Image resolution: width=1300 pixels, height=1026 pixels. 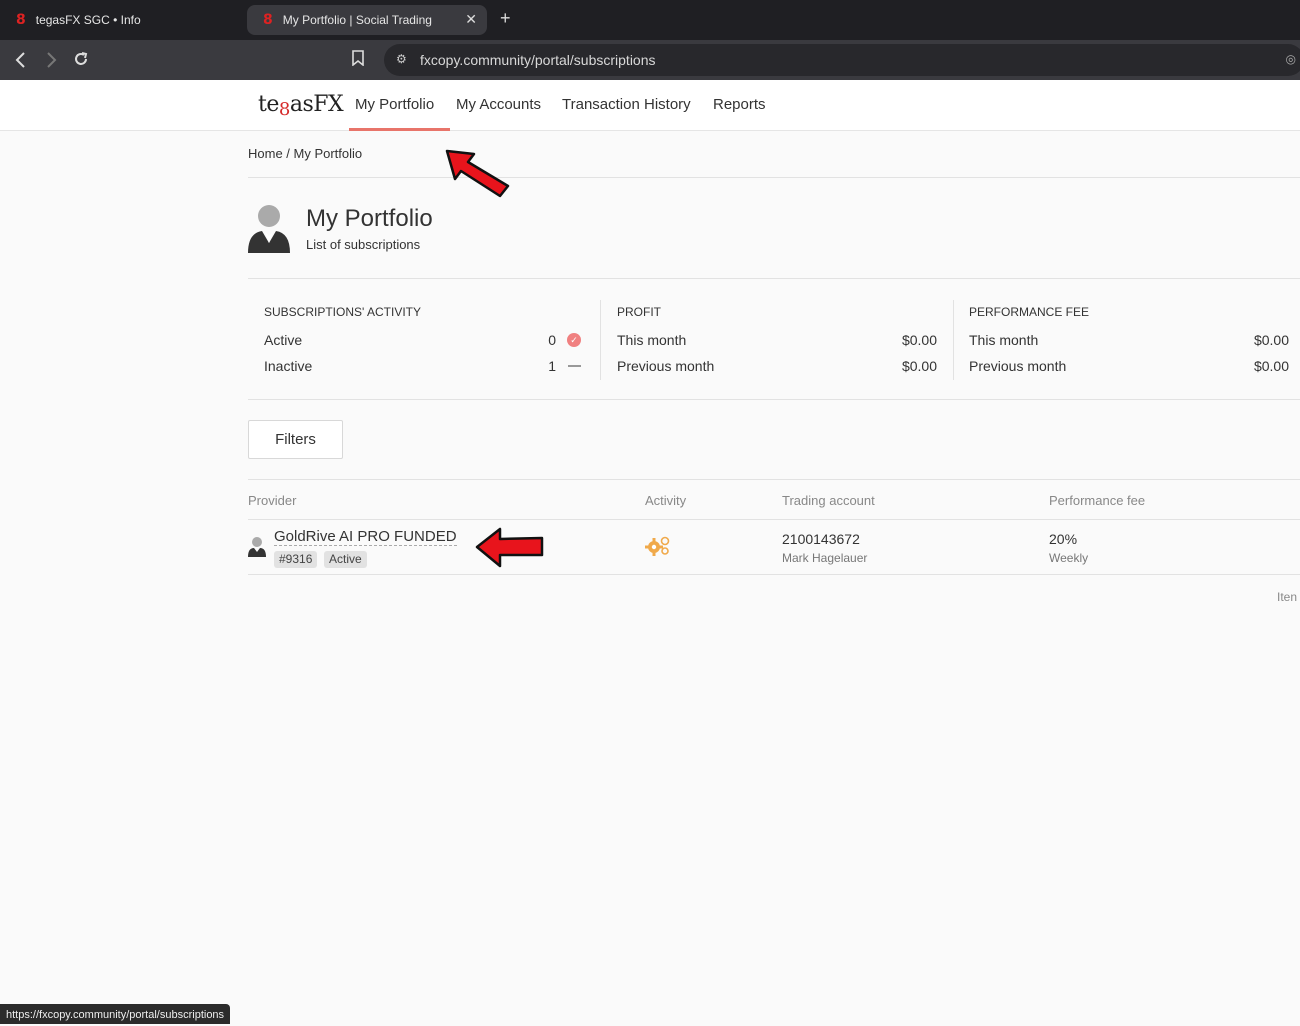 I want to click on performance-fee-heading: PERFORMANCE FEE, so click(x=1029, y=312).